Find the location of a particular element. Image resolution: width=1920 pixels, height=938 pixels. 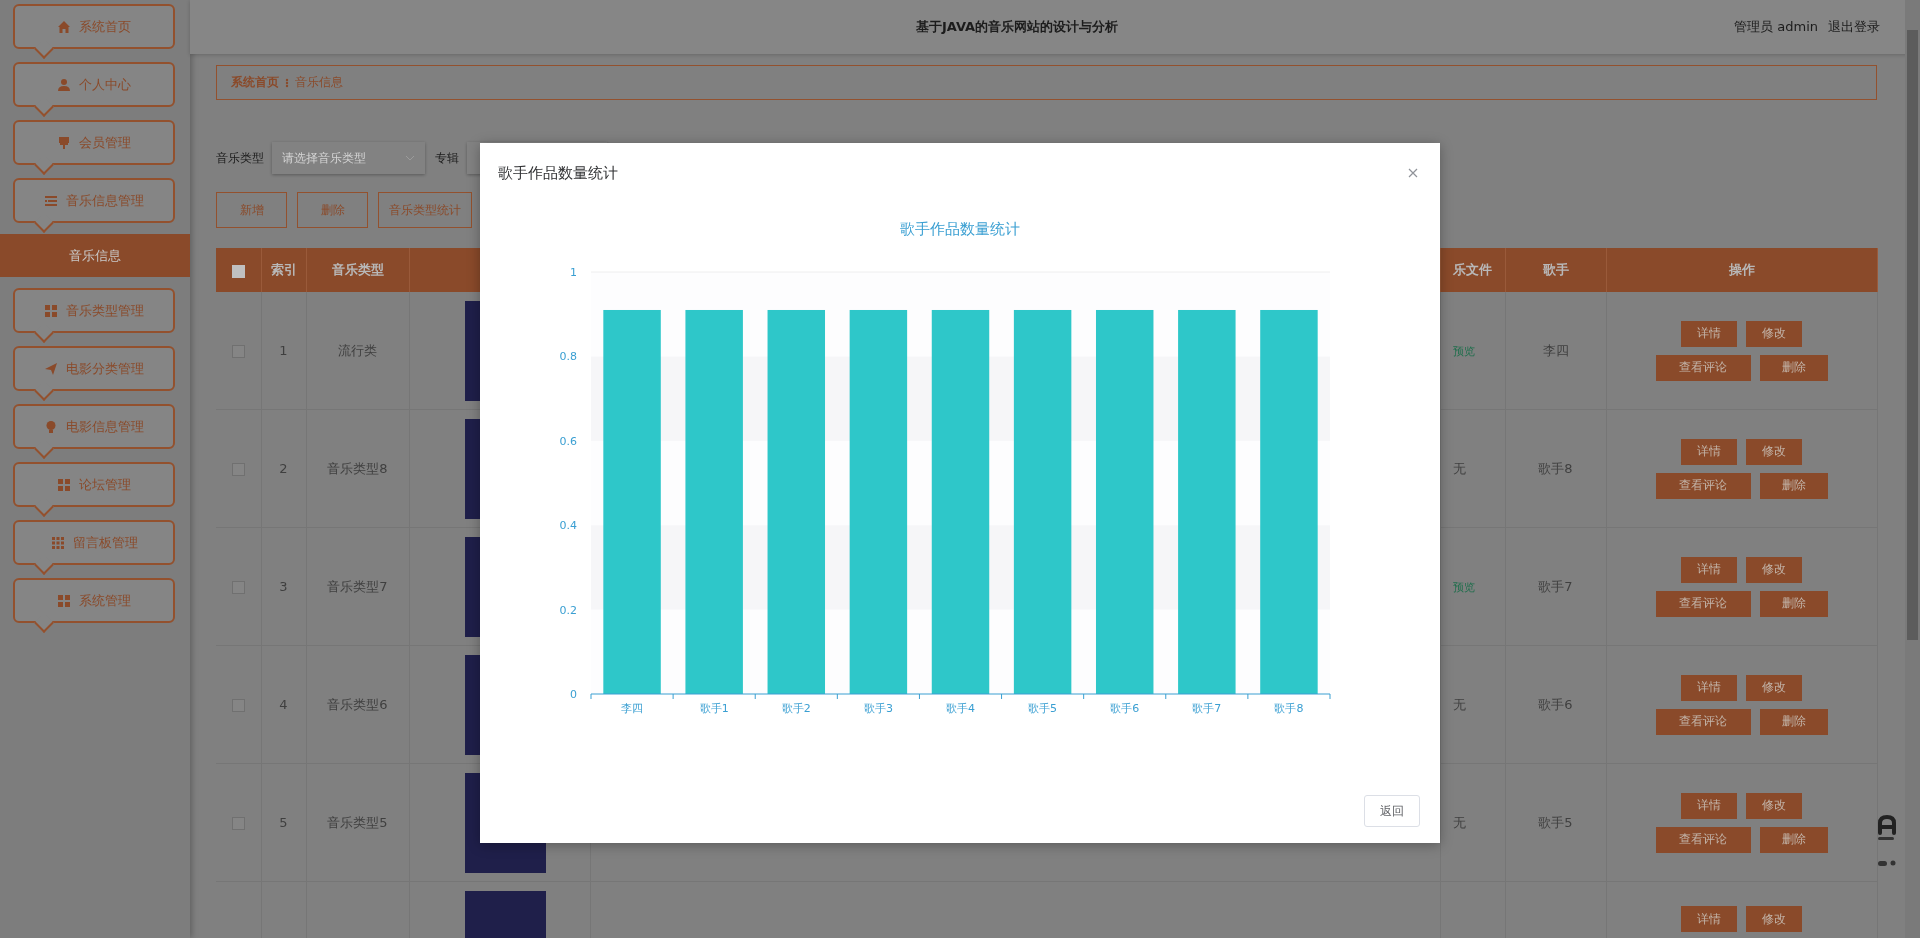

axis-label: 歌手3 is located at coordinates (878, 708).